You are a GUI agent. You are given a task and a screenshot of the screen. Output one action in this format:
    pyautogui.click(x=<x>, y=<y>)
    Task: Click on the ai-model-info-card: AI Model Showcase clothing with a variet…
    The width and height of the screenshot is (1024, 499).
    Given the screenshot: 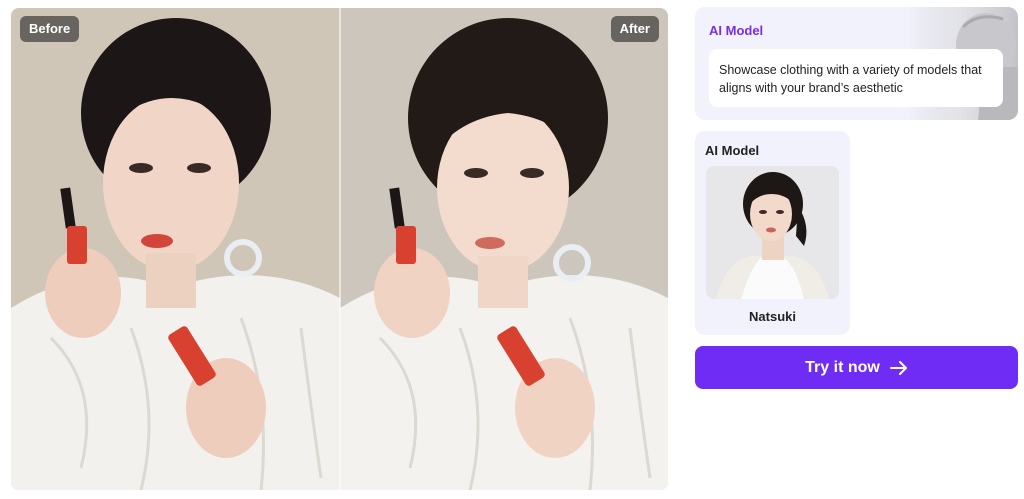 What is the action you would take?
    pyautogui.click(x=856, y=63)
    